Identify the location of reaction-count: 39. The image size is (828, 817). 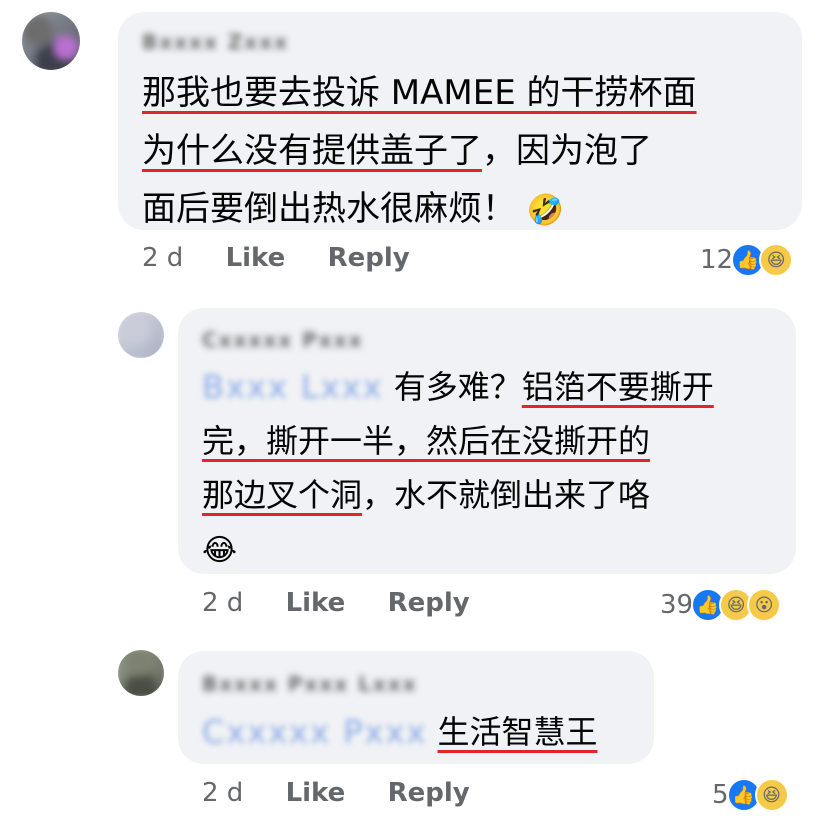
(677, 605).